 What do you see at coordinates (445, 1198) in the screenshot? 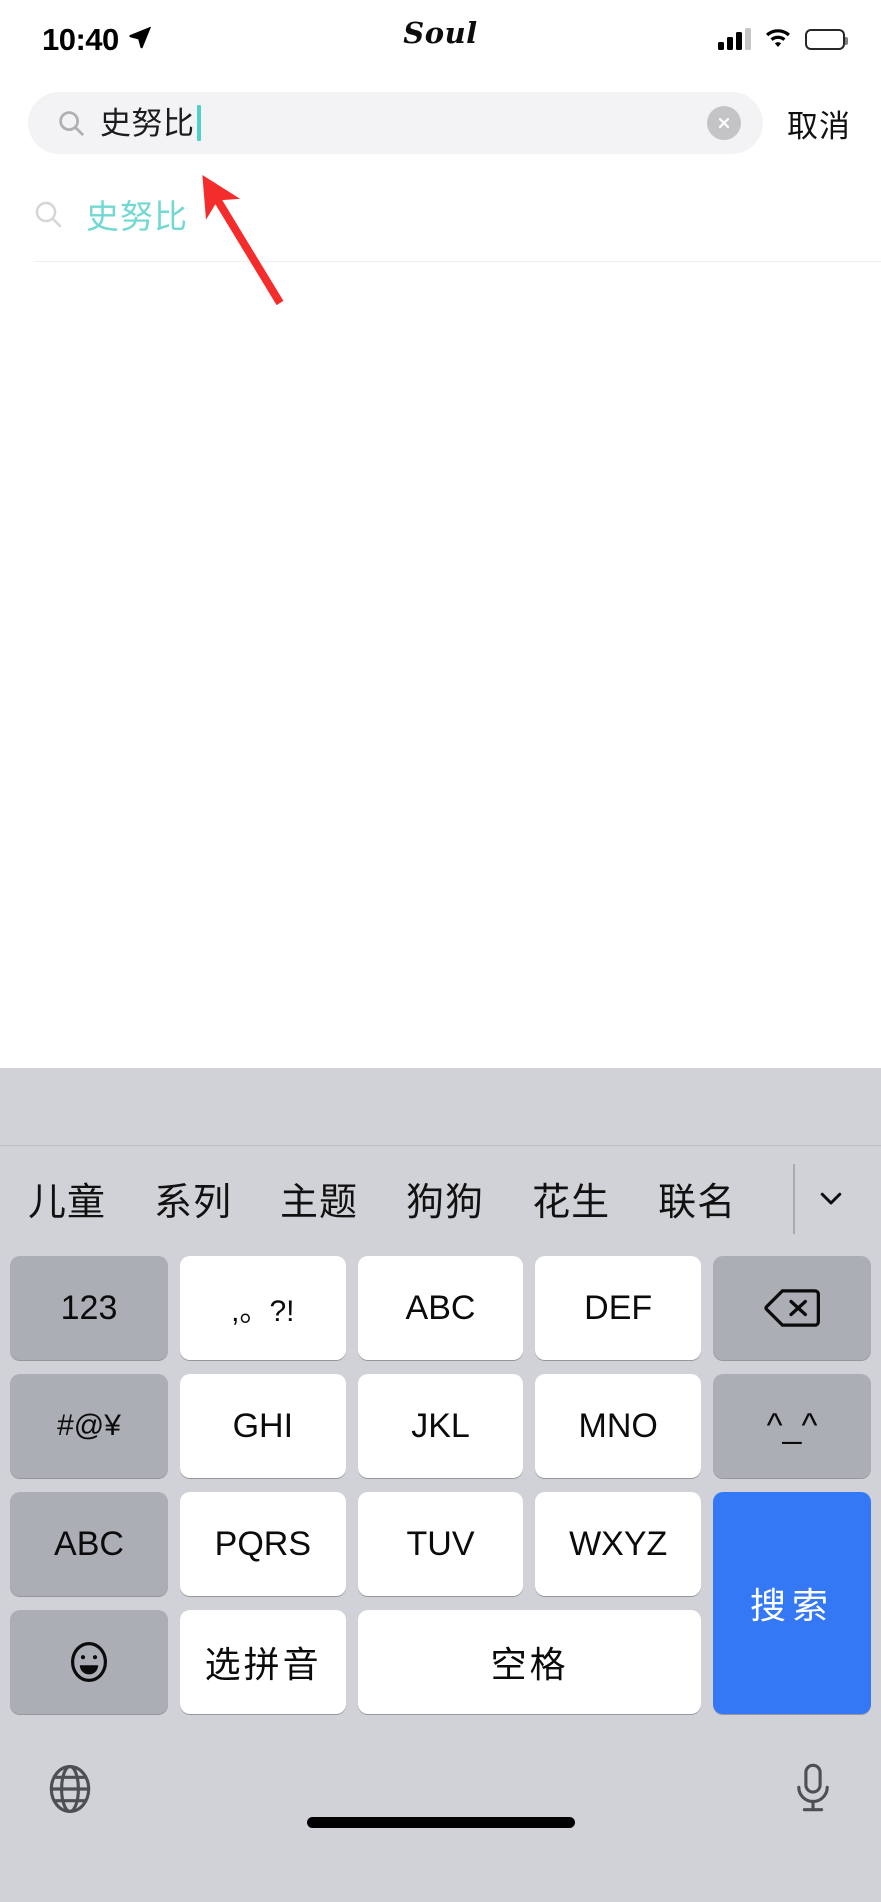
I see `candidate-item: 狗狗` at bounding box center [445, 1198].